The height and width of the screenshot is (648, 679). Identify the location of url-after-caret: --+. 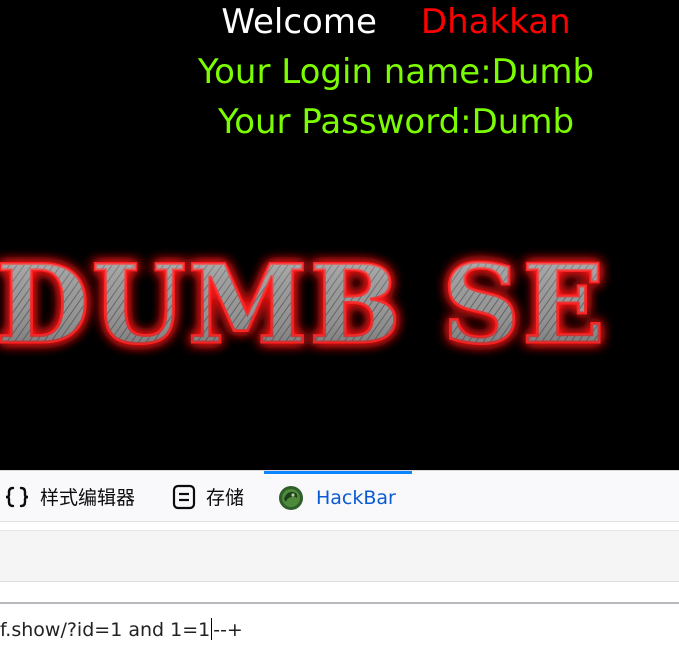
(228, 630).